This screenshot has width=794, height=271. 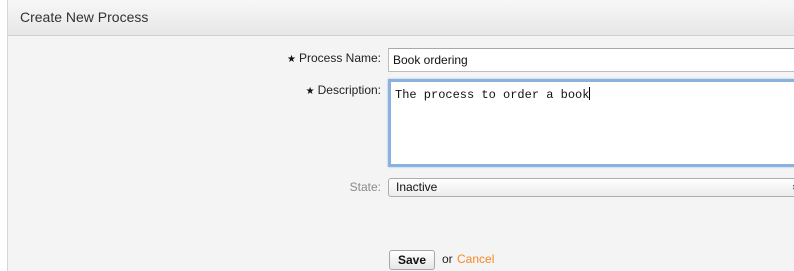 I want to click on state-selected-value: Inactive, so click(x=417, y=187).